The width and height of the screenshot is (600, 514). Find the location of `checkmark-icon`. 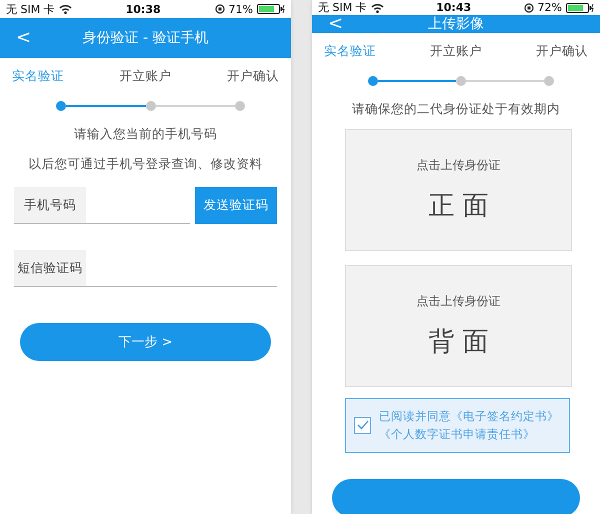

checkmark-icon is located at coordinates (362, 425).